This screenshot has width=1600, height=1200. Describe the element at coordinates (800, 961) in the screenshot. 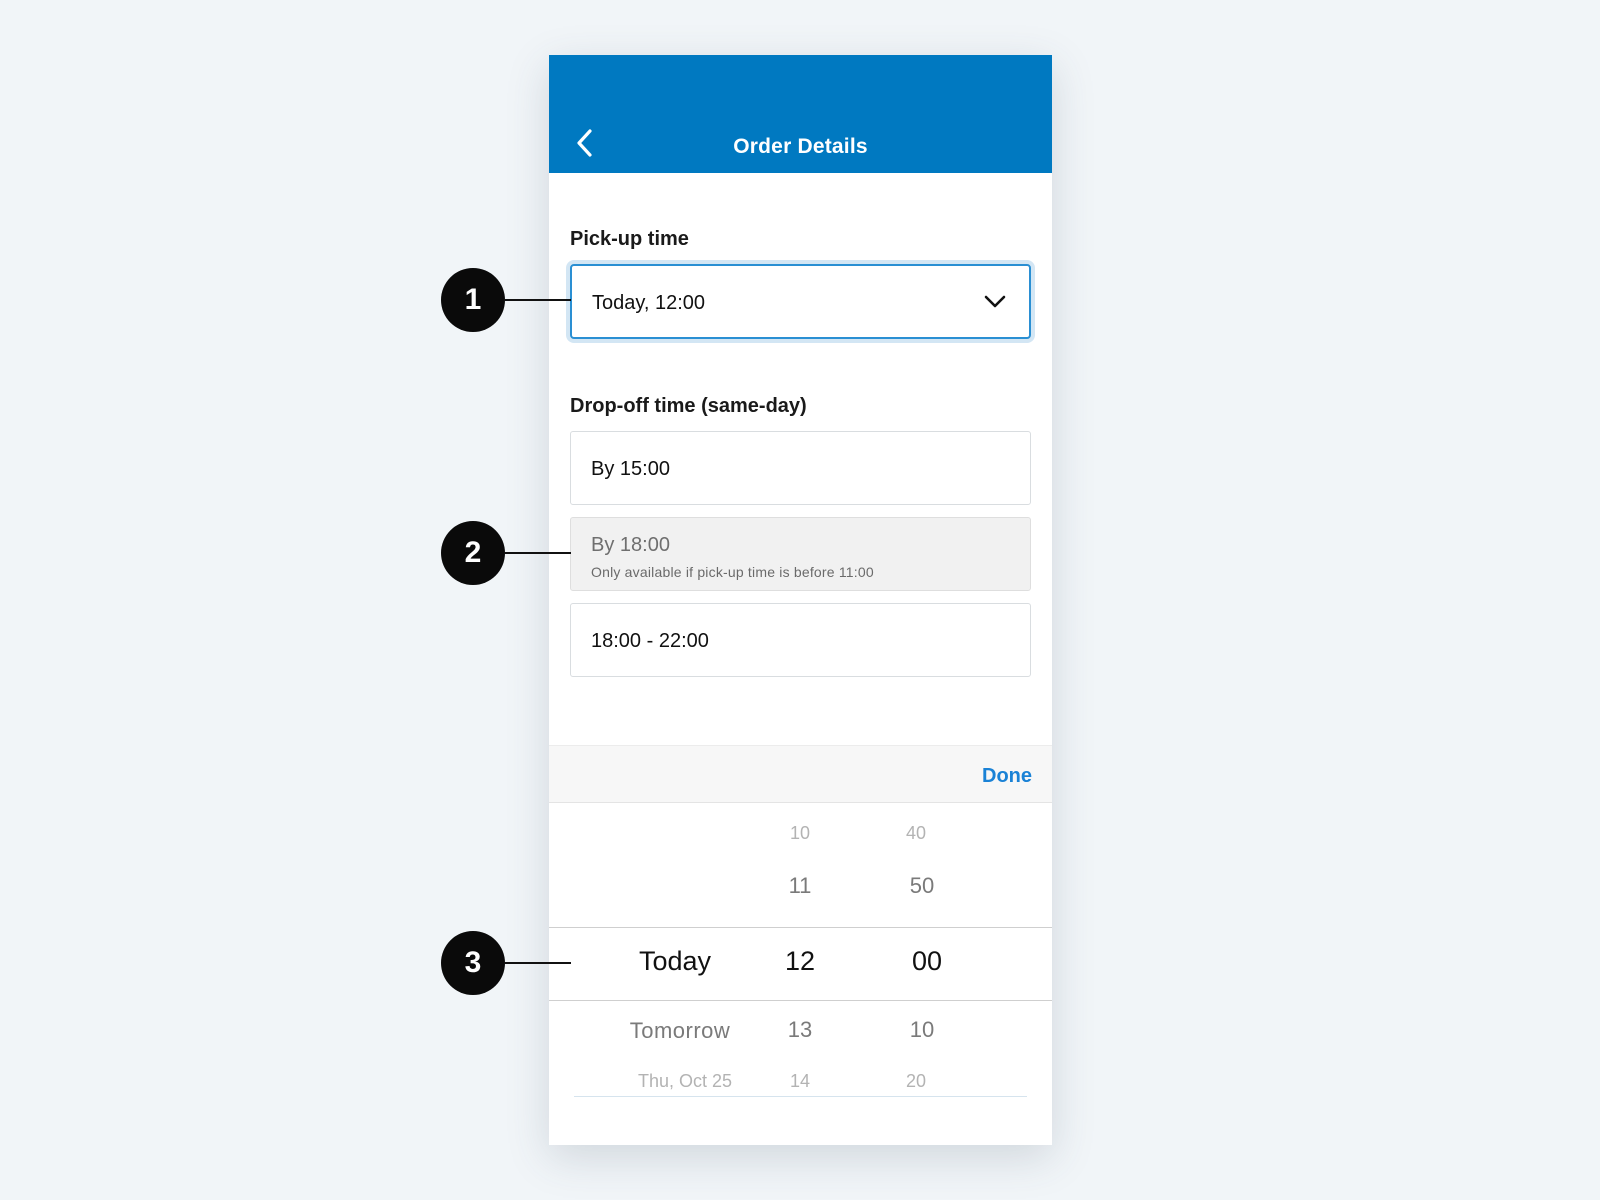

I see `hour-selected: 12` at that location.